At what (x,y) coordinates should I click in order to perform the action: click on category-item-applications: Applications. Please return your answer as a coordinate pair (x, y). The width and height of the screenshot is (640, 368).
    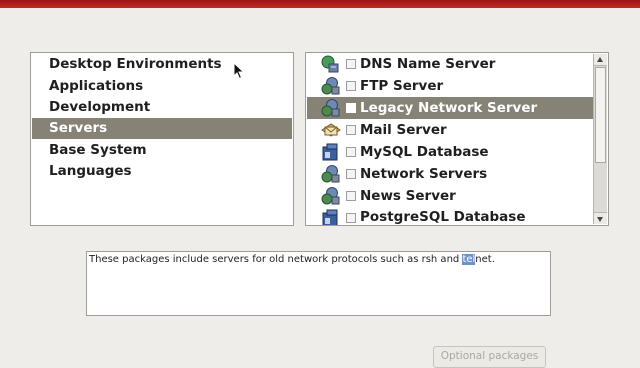
    Looking at the image, I should click on (162, 86).